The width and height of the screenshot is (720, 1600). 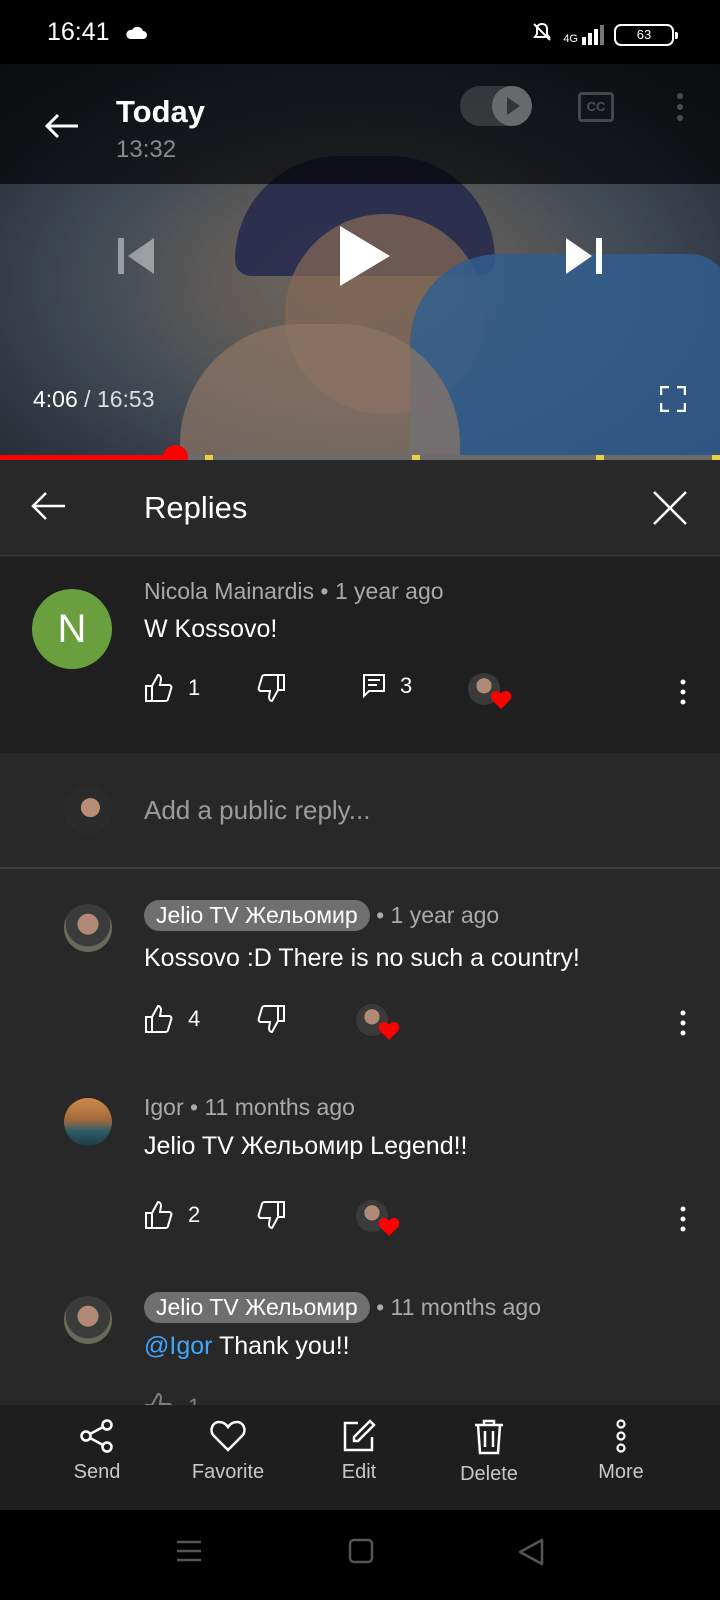 I want to click on comment-author: Igor, so click(x=164, y=1107).